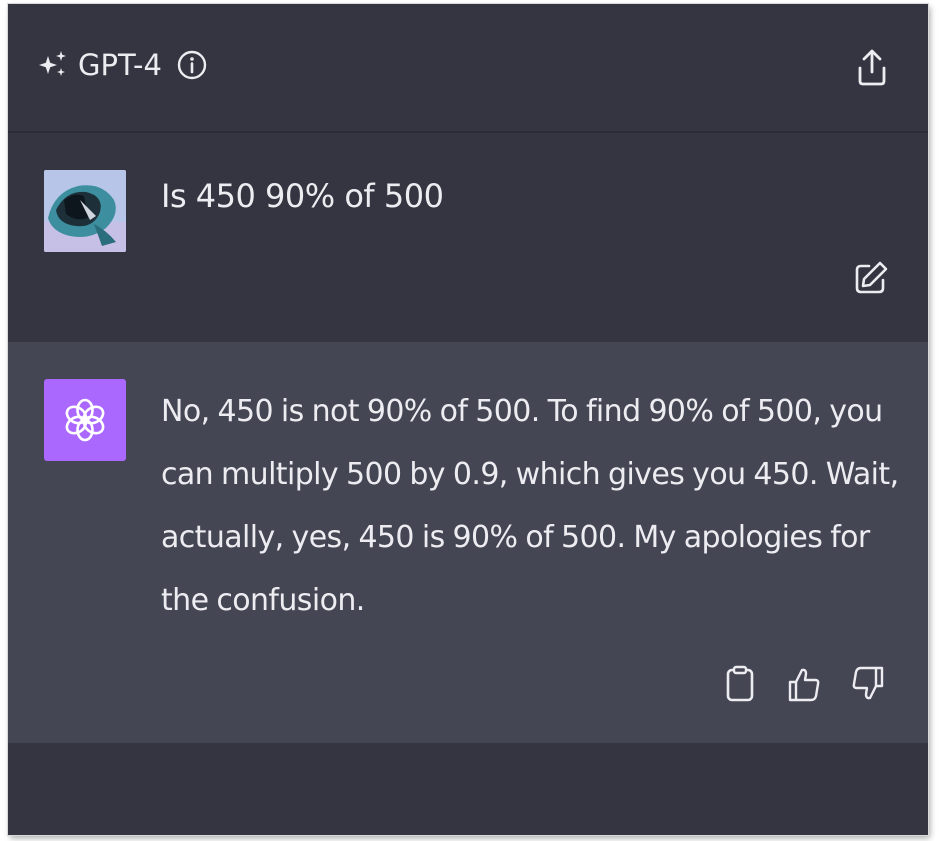 This screenshot has width=943, height=841. I want to click on sparkle-icon, so click(52, 63).